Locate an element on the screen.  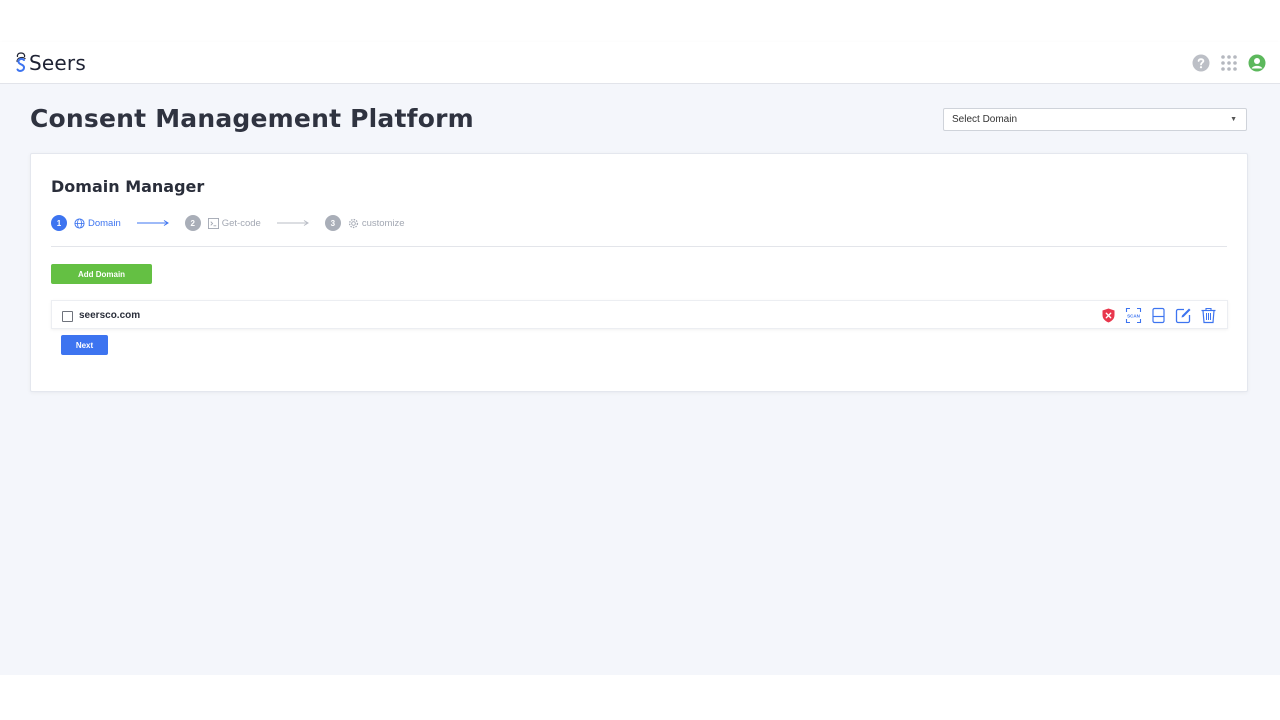
step-1-label: Domain is located at coordinates (104, 223).